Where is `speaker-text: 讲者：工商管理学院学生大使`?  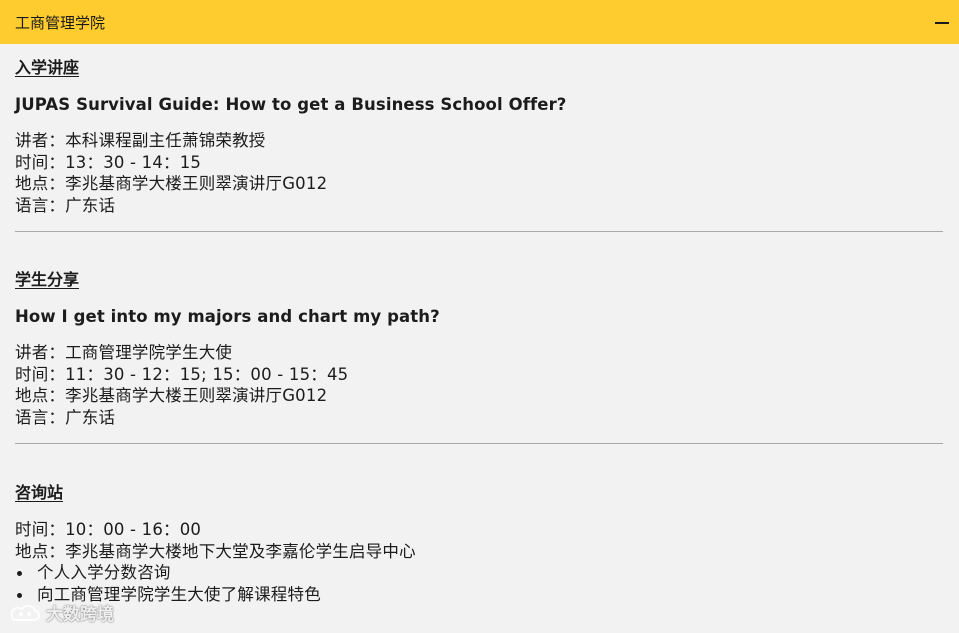
speaker-text: 讲者：工商管理学院学生大使 is located at coordinates (124, 352).